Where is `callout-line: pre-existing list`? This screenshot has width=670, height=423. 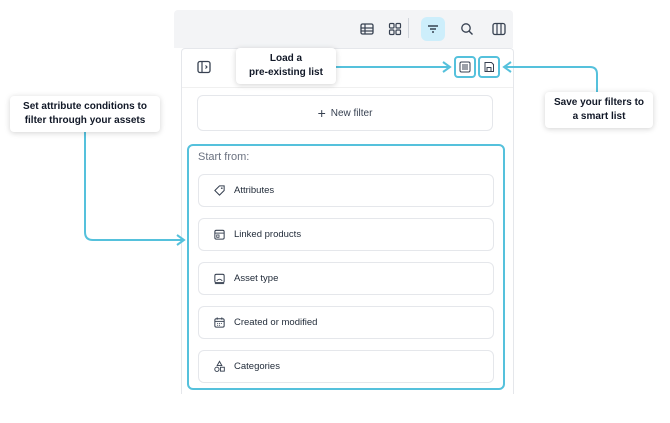 callout-line: pre-existing list is located at coordinates (286, 72).